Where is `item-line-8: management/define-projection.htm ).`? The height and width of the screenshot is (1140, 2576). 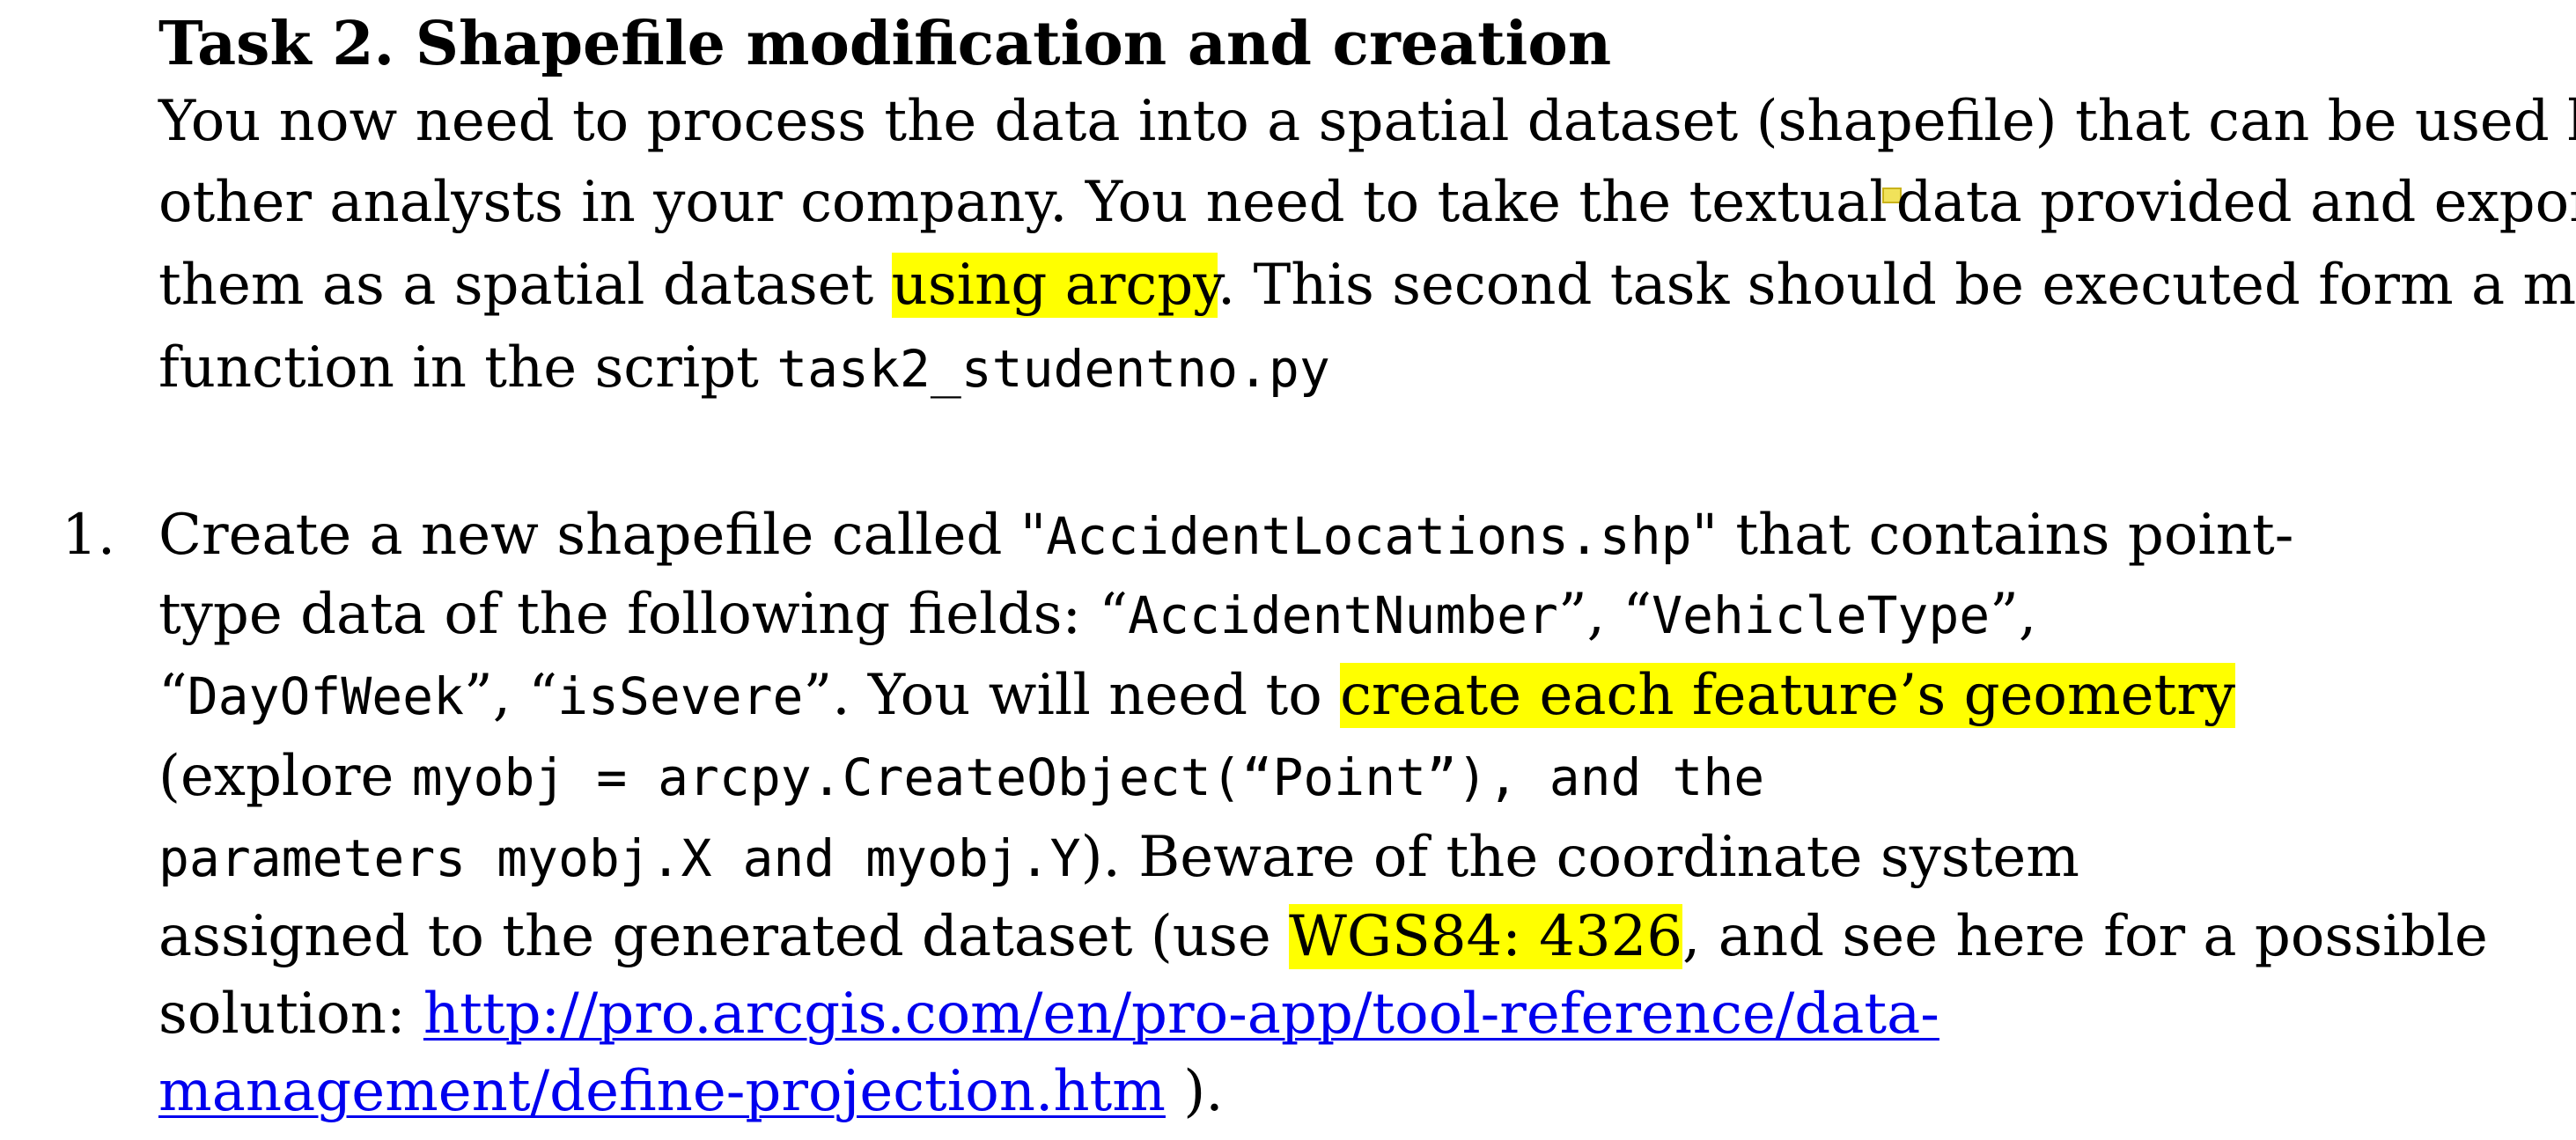
item-line-8: management/define-projection.htm ). is located at coordinates (691, 1092).